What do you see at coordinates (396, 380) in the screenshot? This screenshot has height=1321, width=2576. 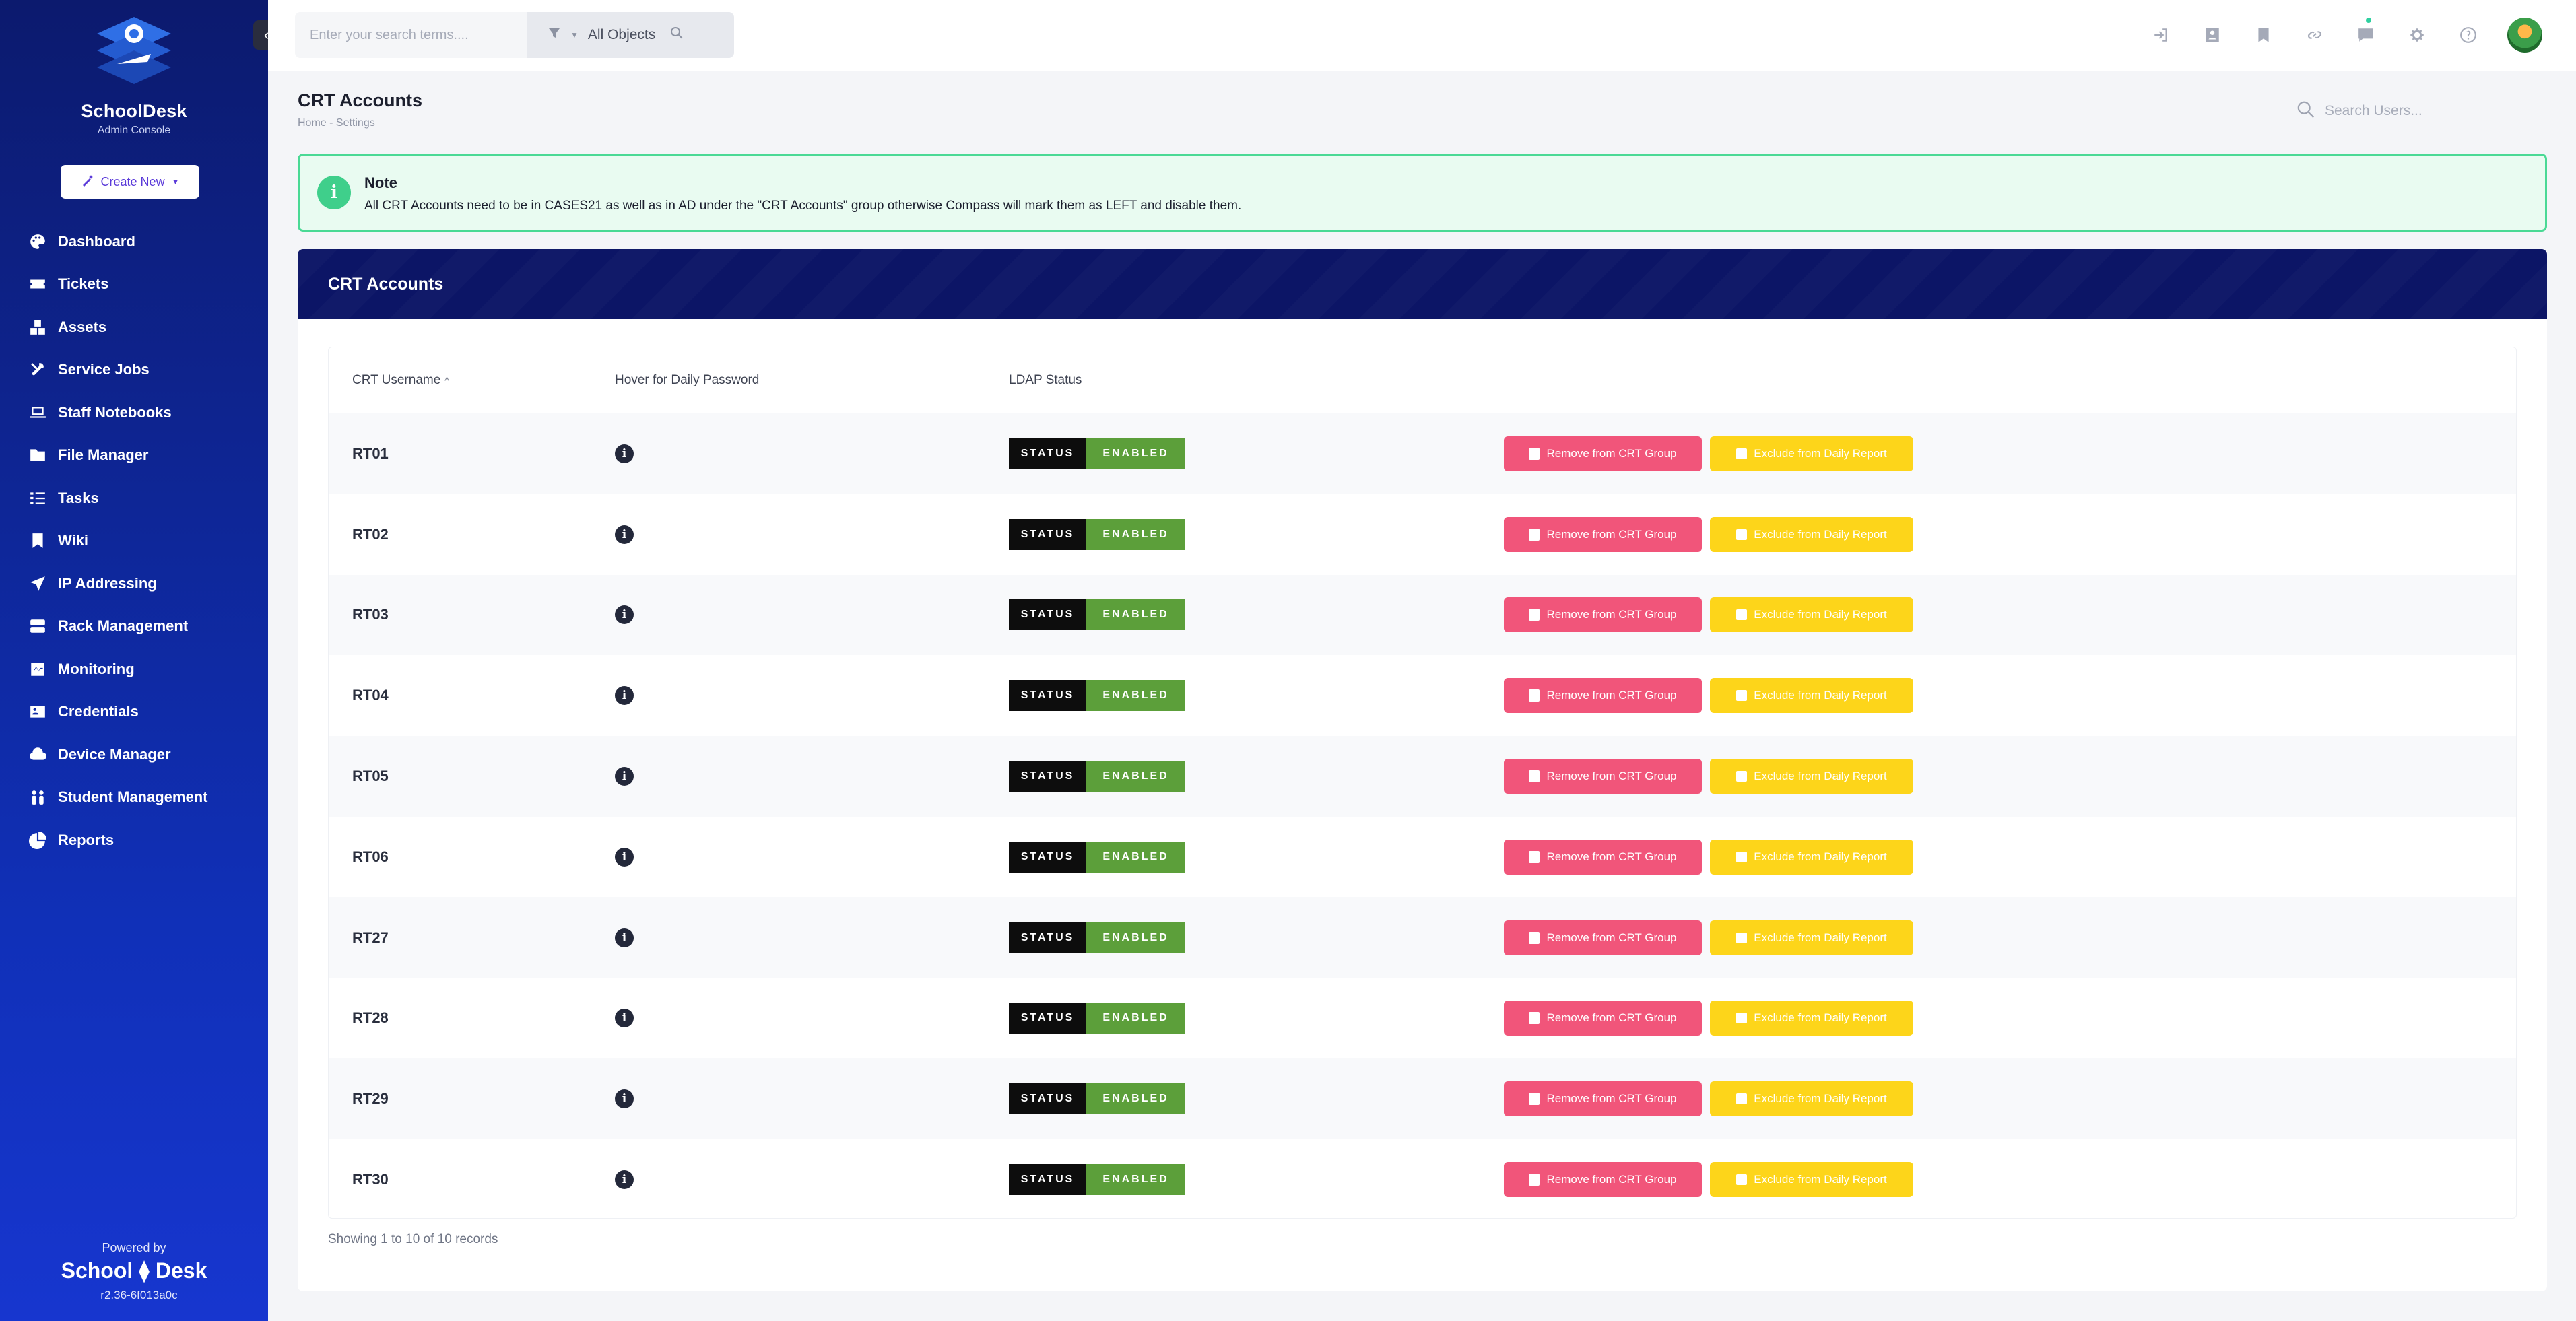 I see `column-header-label: CRT Username` at bounding box center [396, 380].